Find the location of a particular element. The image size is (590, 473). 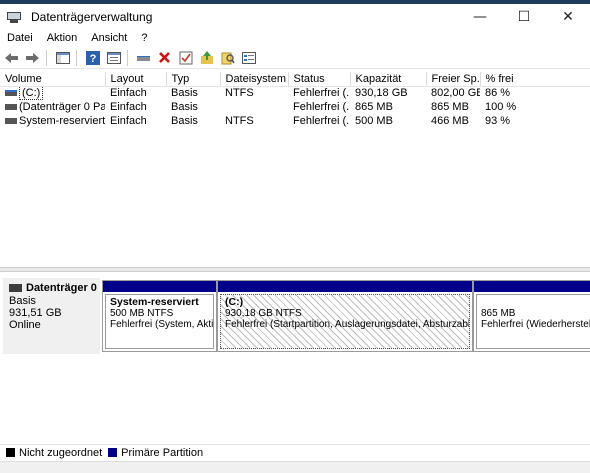

check-icon is located at coordinates (185, 58).